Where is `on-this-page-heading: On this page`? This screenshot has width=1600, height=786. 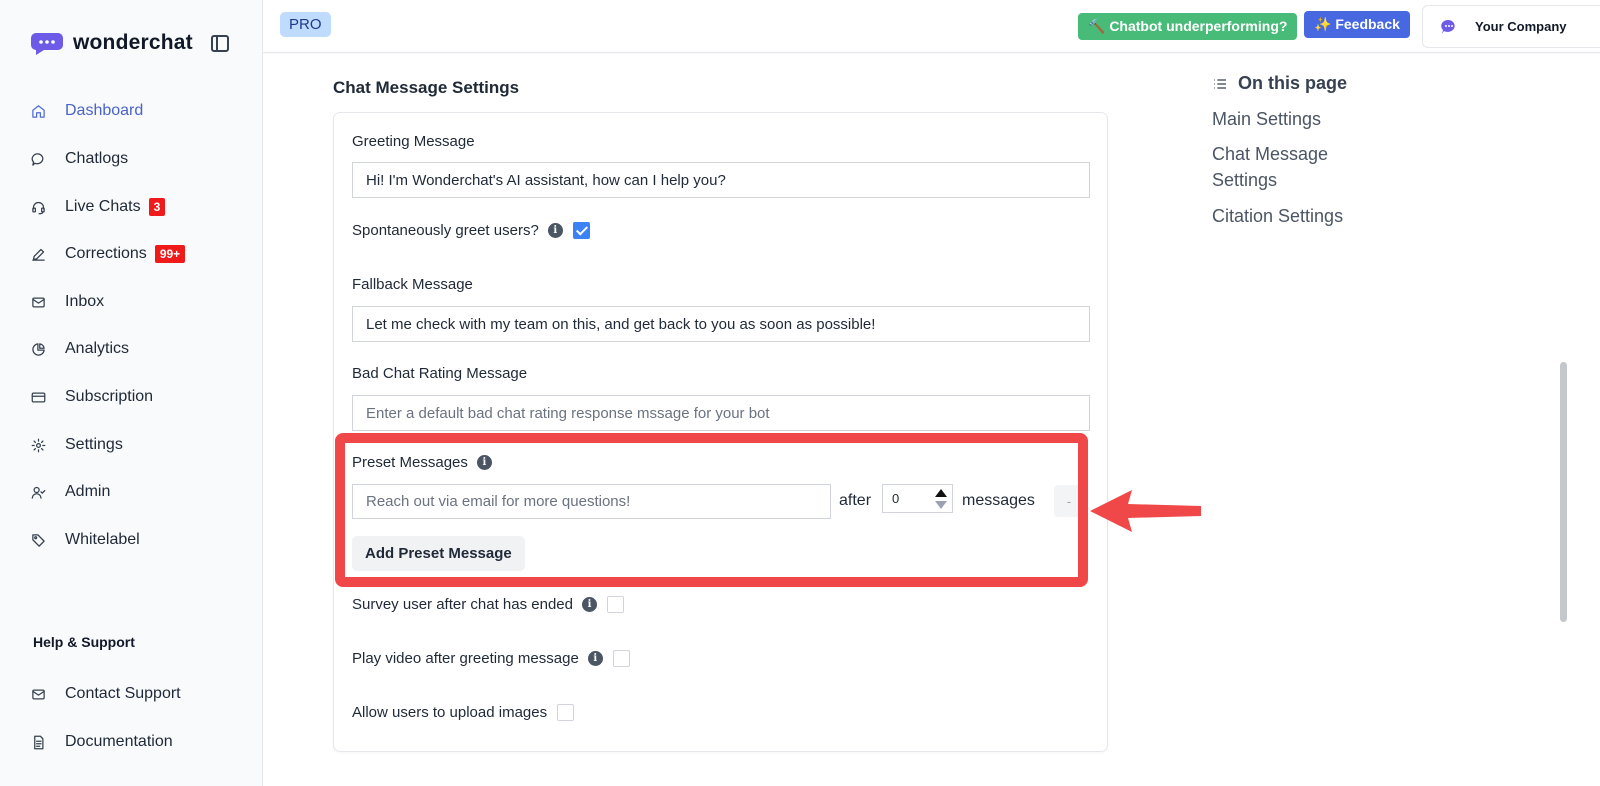 on-this-page-heading: On this page is located at coordinates (1279, 83).